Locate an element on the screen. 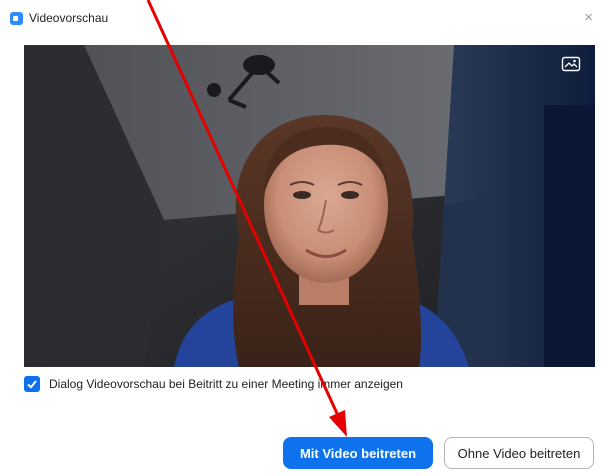 This screenshot has height=476, width=605. checkmark-icon is located at coordinates (32, 384).